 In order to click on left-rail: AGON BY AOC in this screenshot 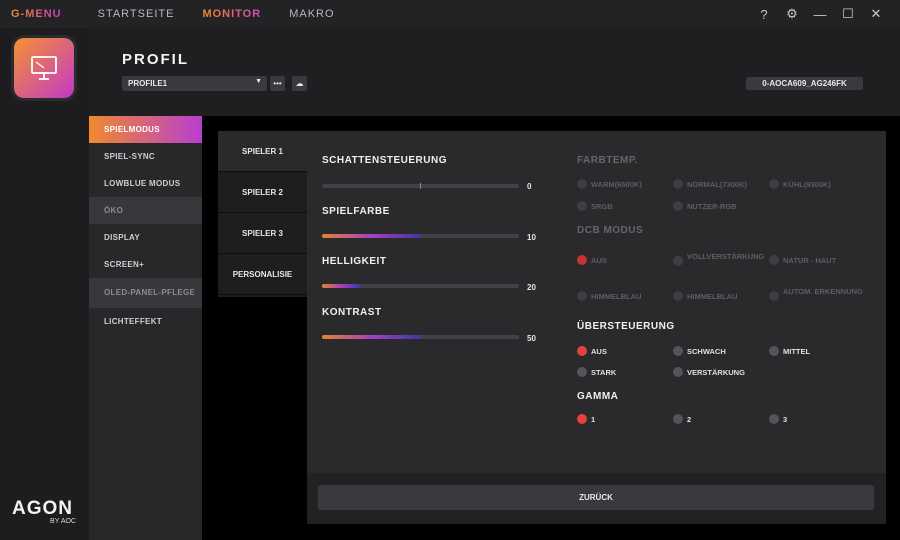, I will do `click(44, 284)`.